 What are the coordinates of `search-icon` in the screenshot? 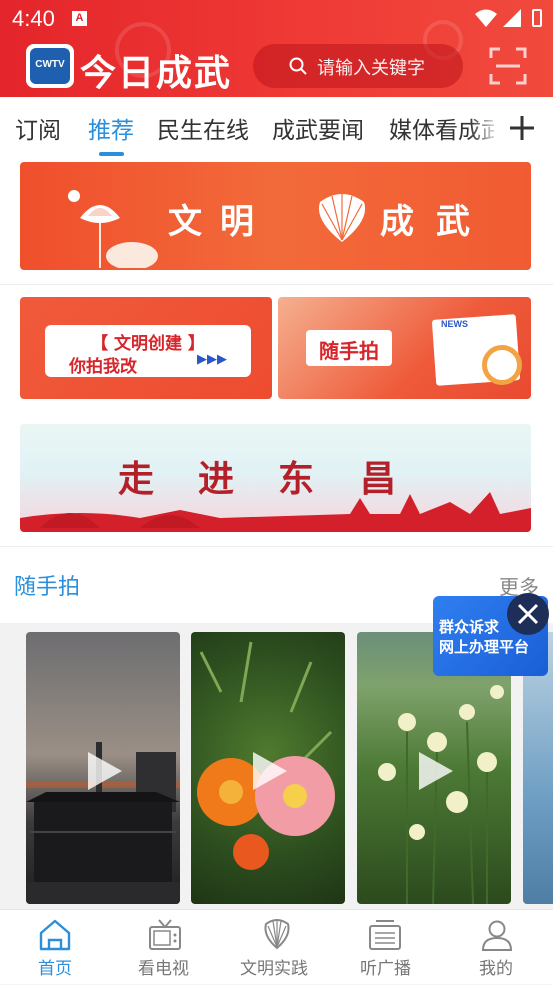 It's located at (298, 66).